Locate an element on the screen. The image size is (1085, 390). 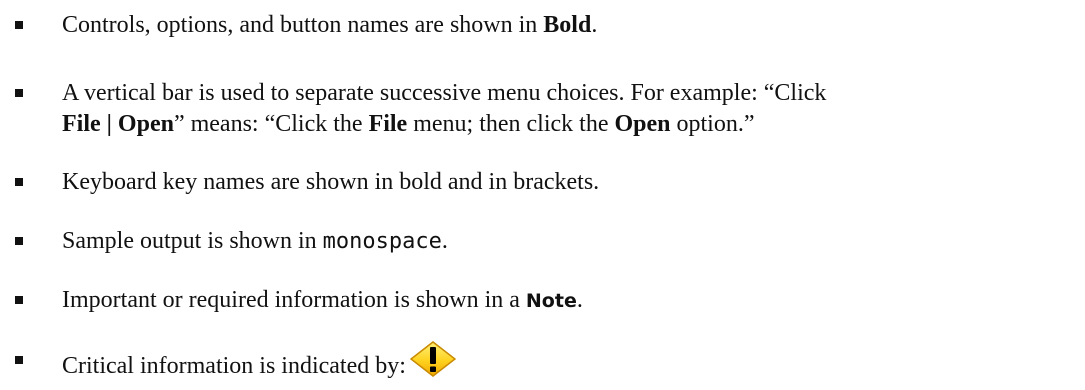
warning-icon is located at coordinates (433, 363).